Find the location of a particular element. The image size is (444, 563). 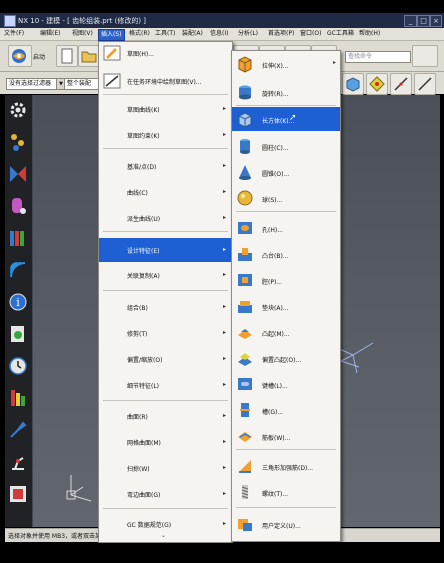

settings-button is located at coordinates (18, 110).